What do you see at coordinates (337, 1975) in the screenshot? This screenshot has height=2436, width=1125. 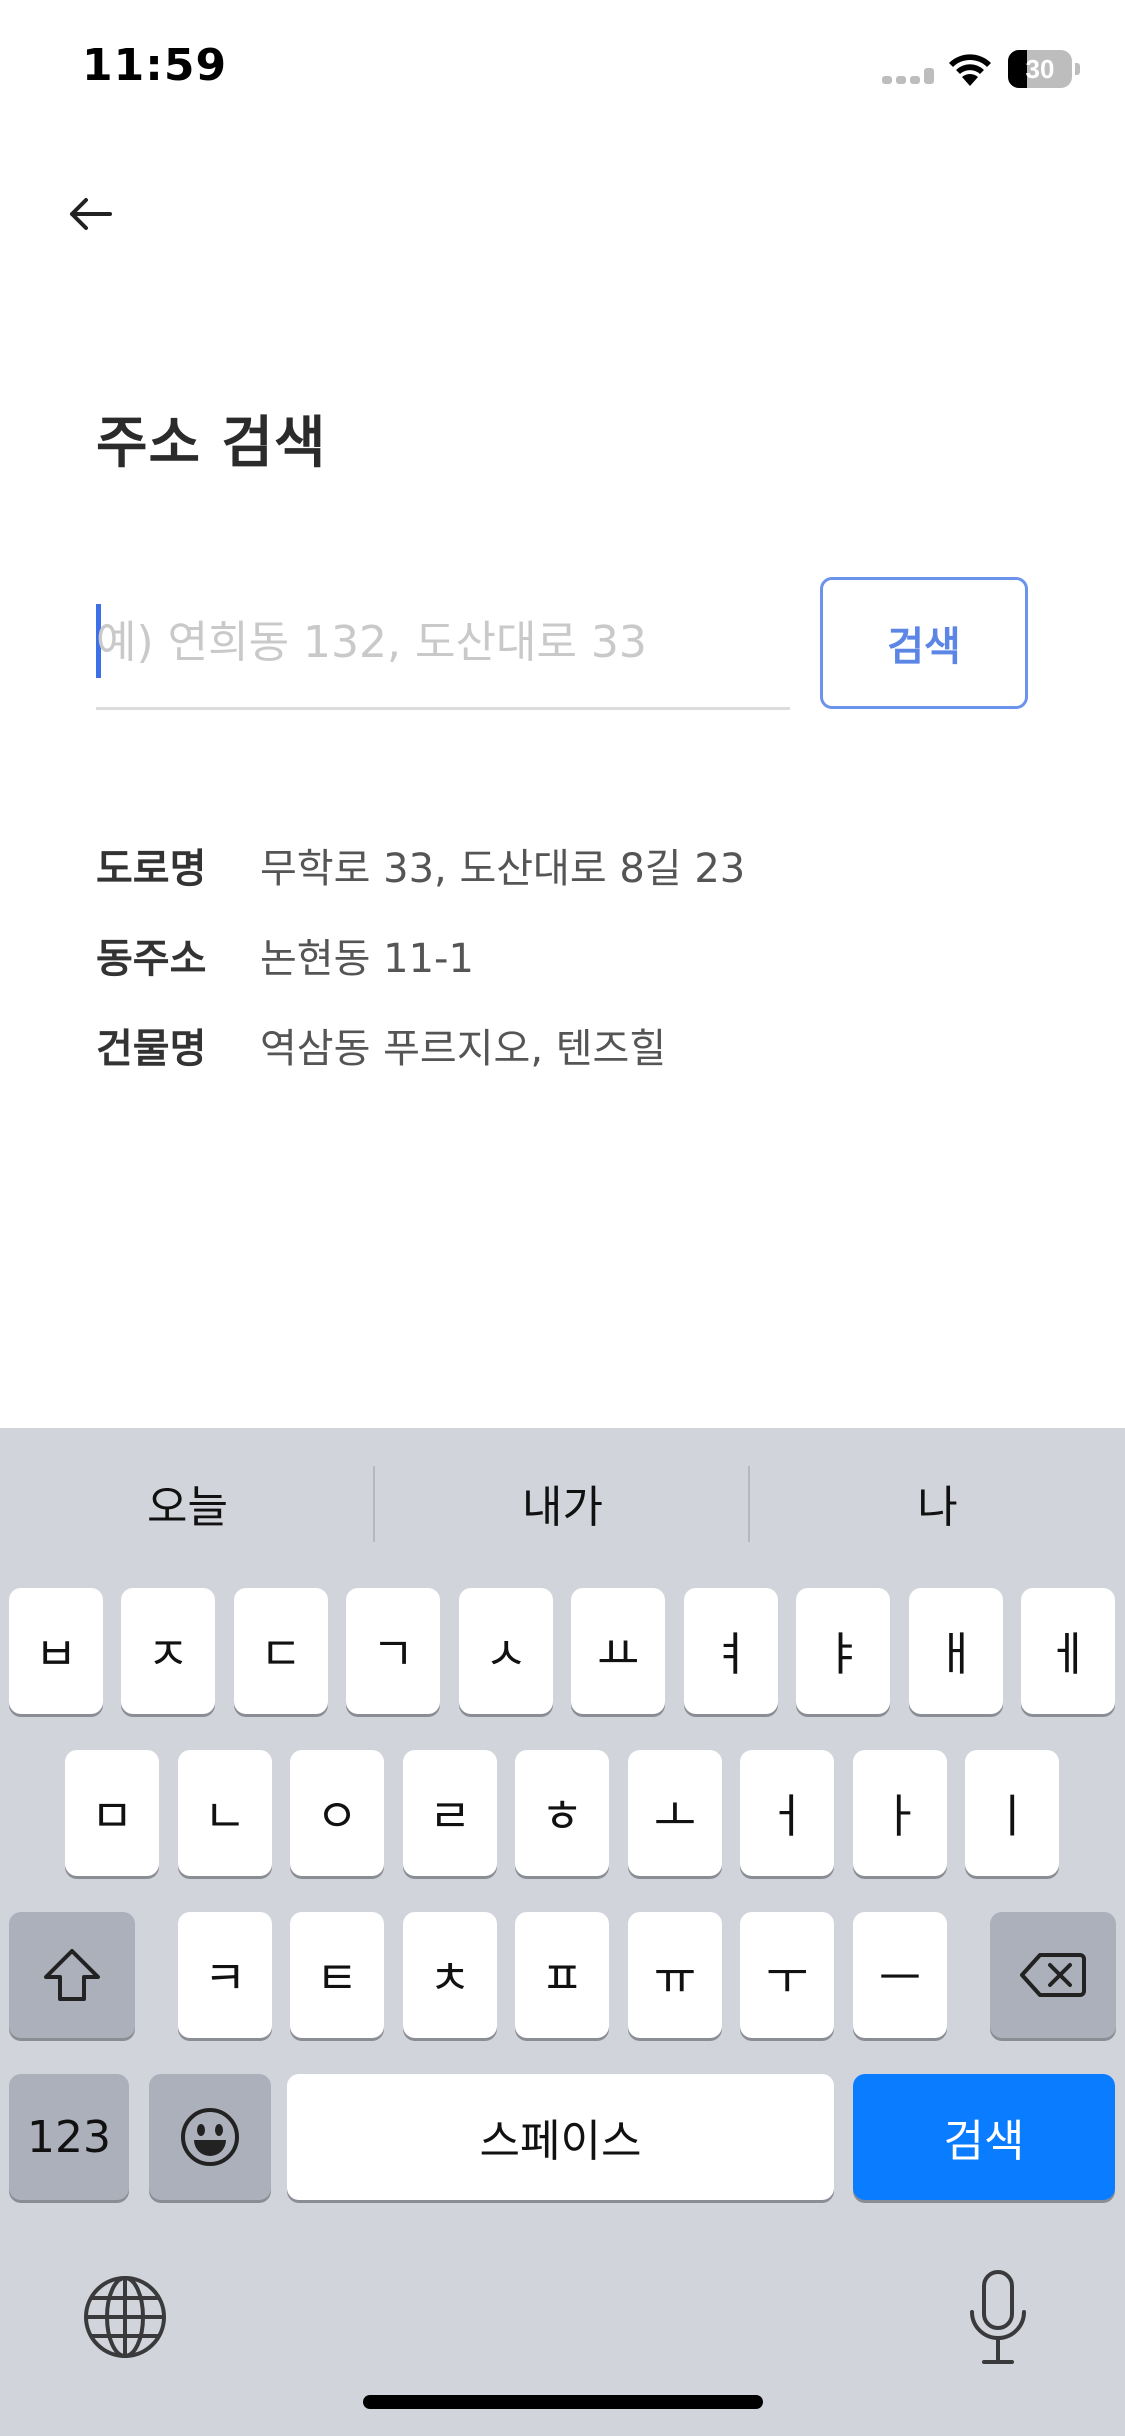 I see `key: ㅌ` at bounding box center [337, 1975].